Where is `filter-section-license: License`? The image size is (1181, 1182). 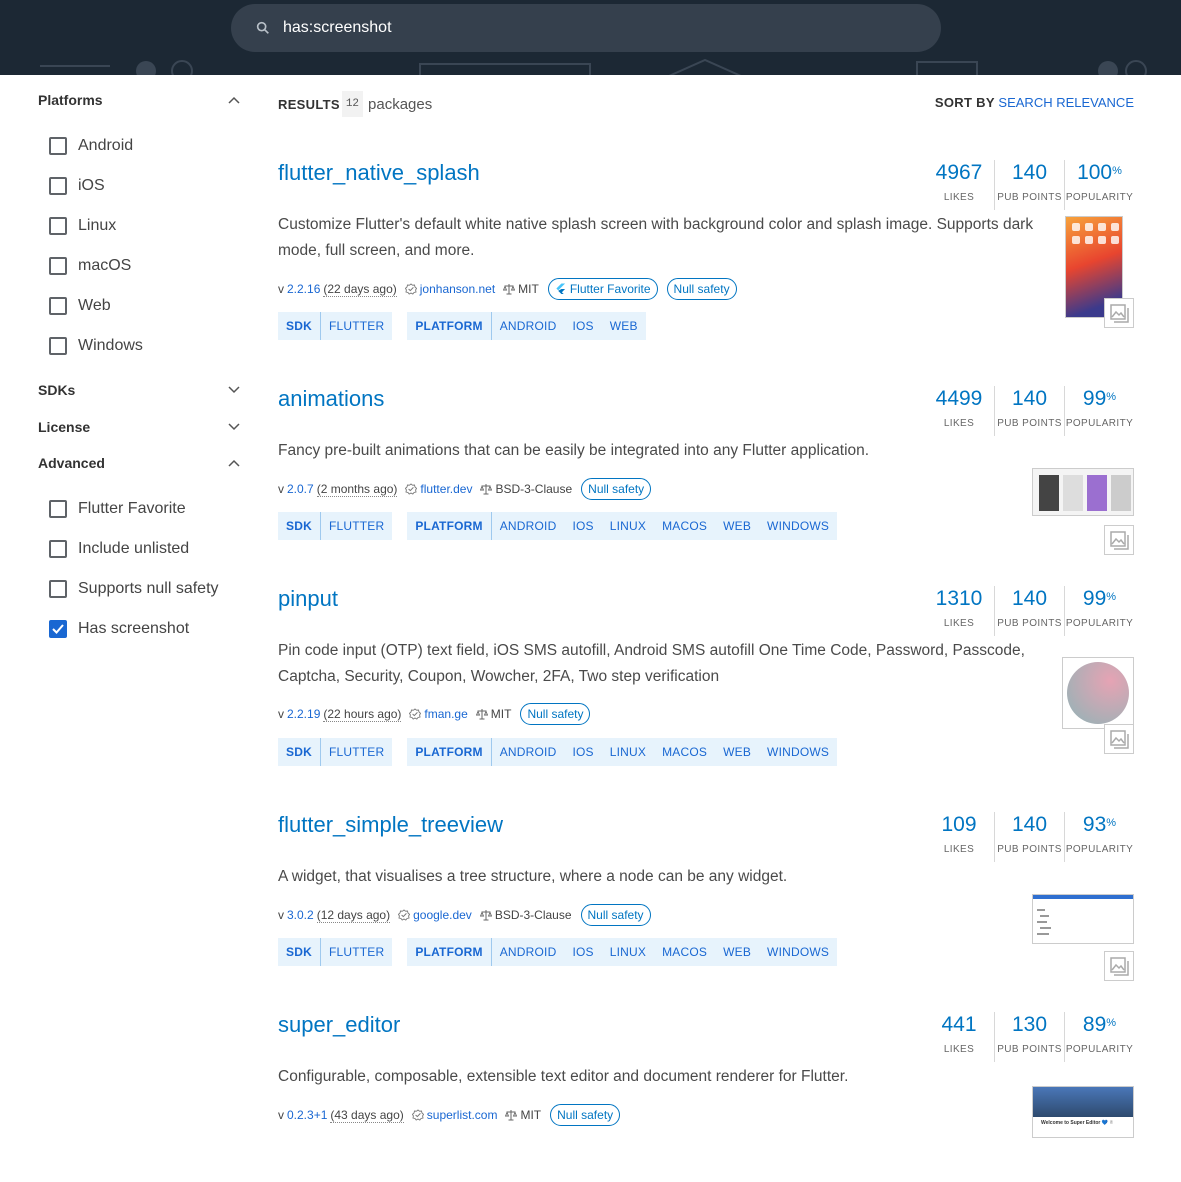
filter-section-license: License is located at coordinates (139, 427).